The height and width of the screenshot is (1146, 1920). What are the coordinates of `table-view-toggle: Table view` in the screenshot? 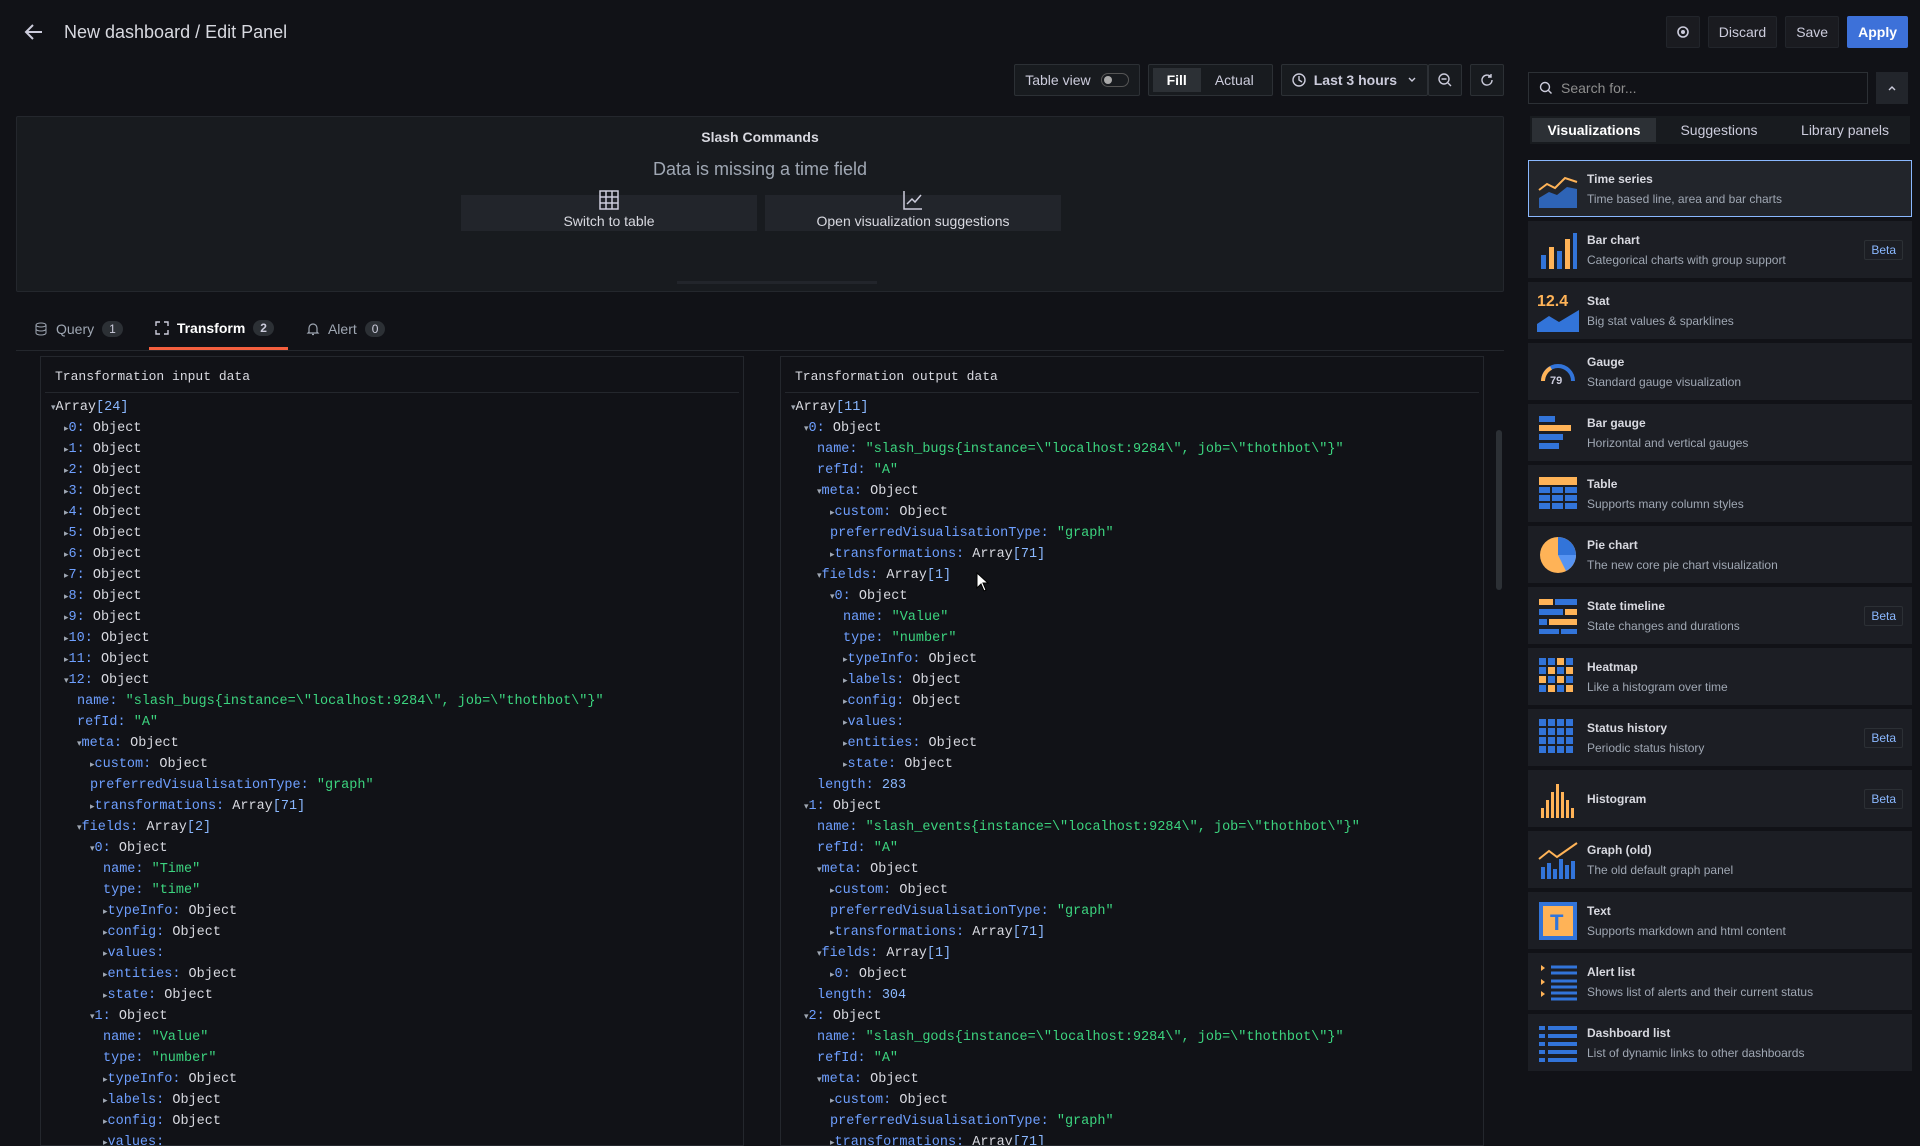 It's located at (1077, 80).